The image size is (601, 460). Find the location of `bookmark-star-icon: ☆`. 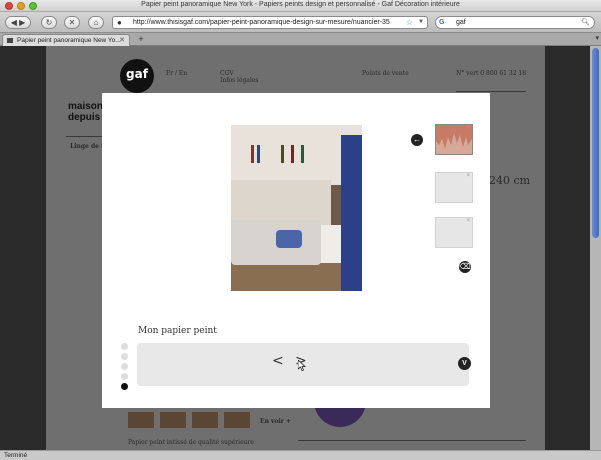

bookmark-star-icon: ☆ is located at coordinates (409, 22).